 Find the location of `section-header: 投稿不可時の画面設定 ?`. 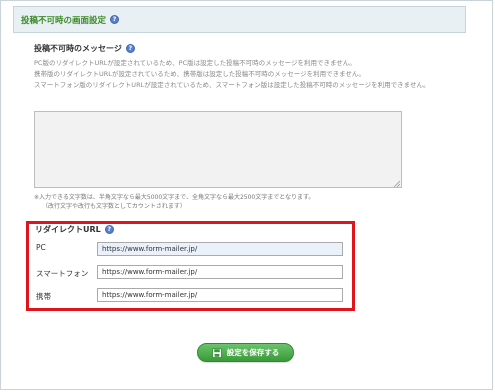

section-header: 投稿不可時の画面設定 ? is located at coordinates (239, 19).